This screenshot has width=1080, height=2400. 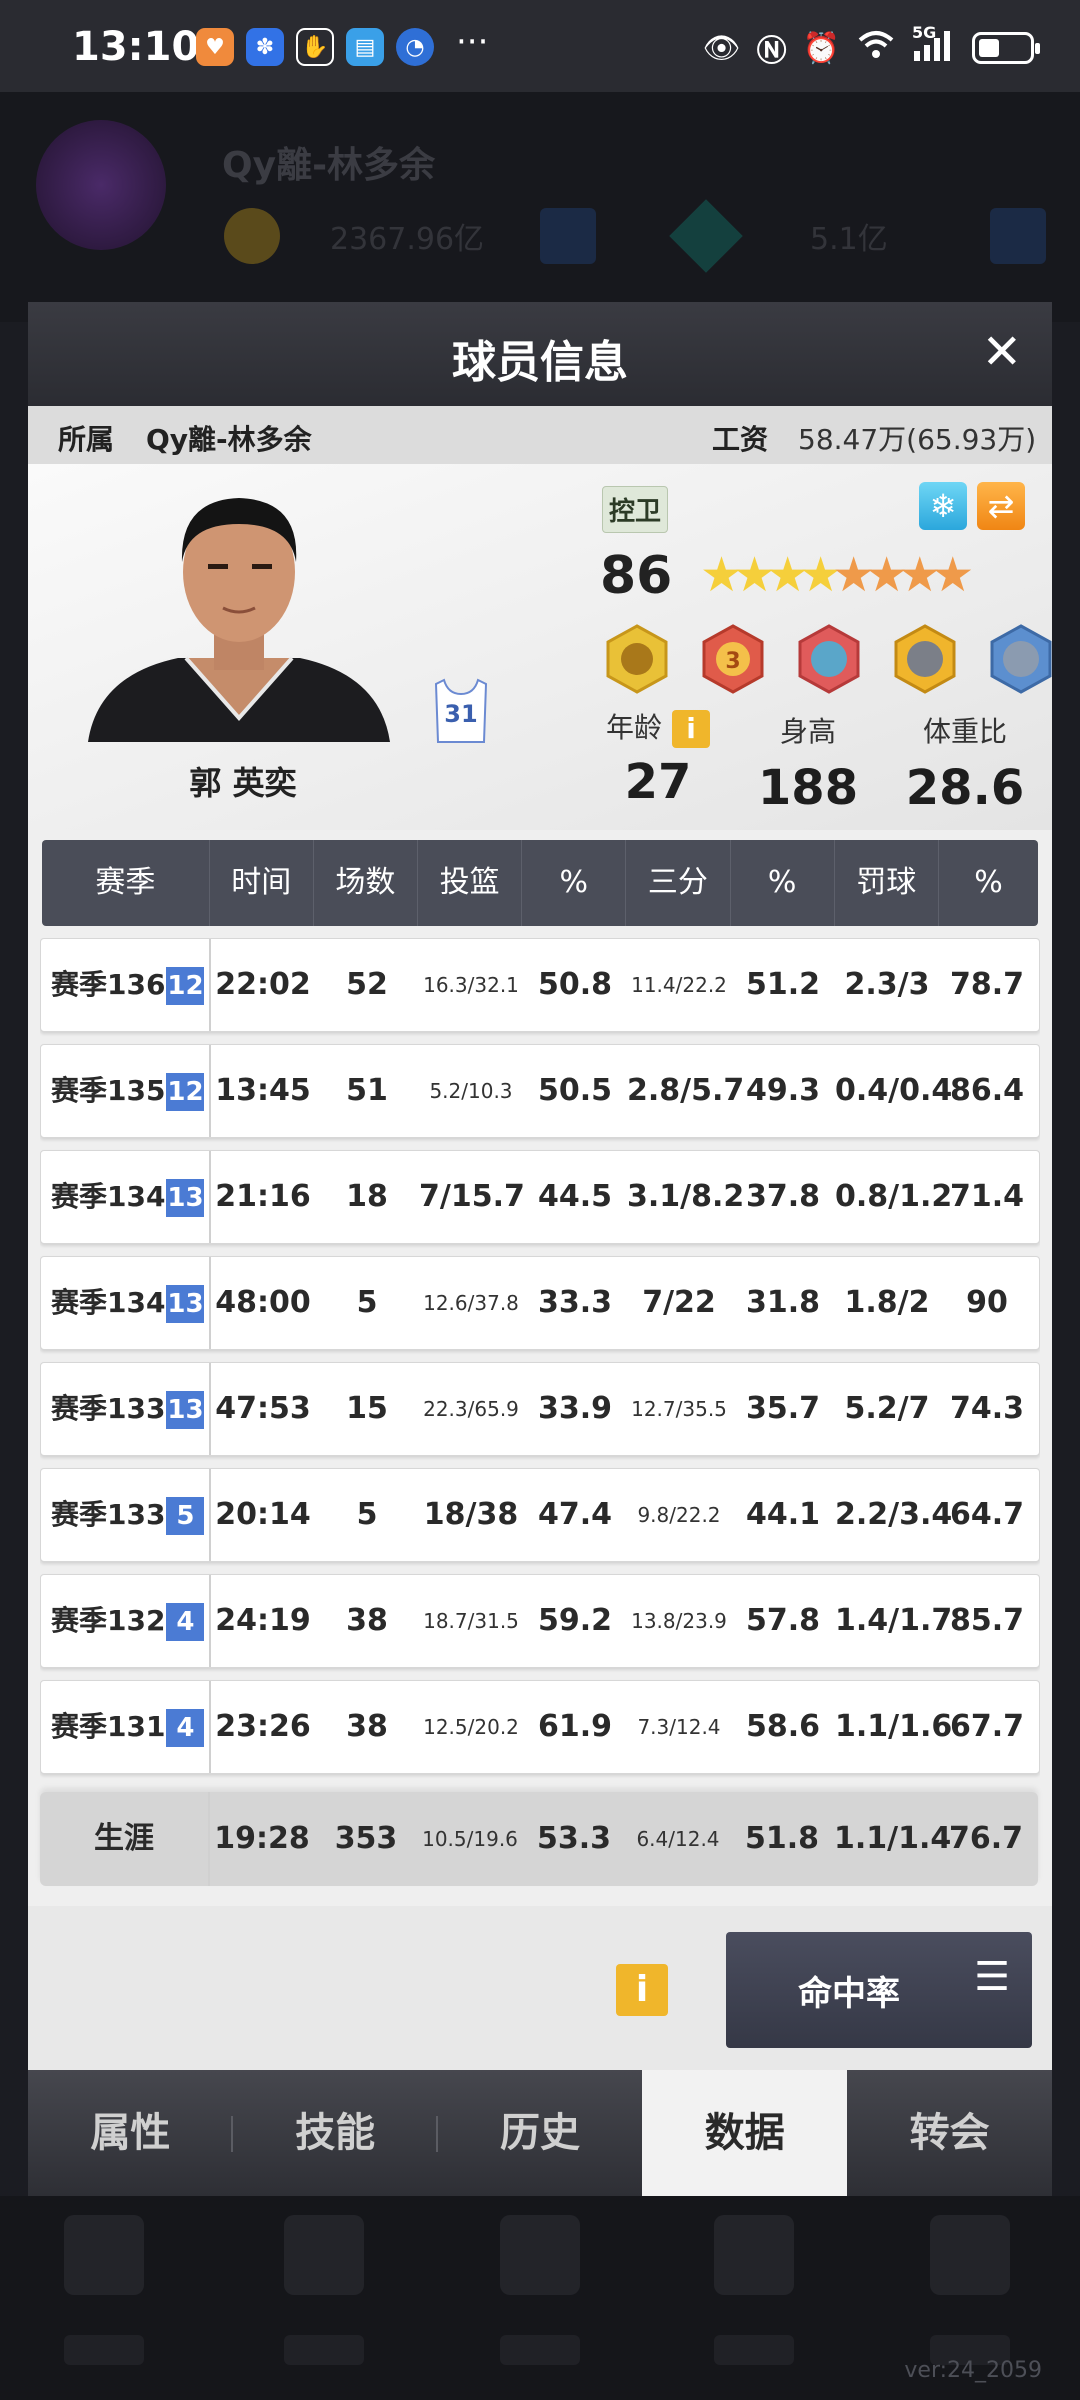 I want to click on ft-percent-cell: 86.4, so click(x=987, y=1090).